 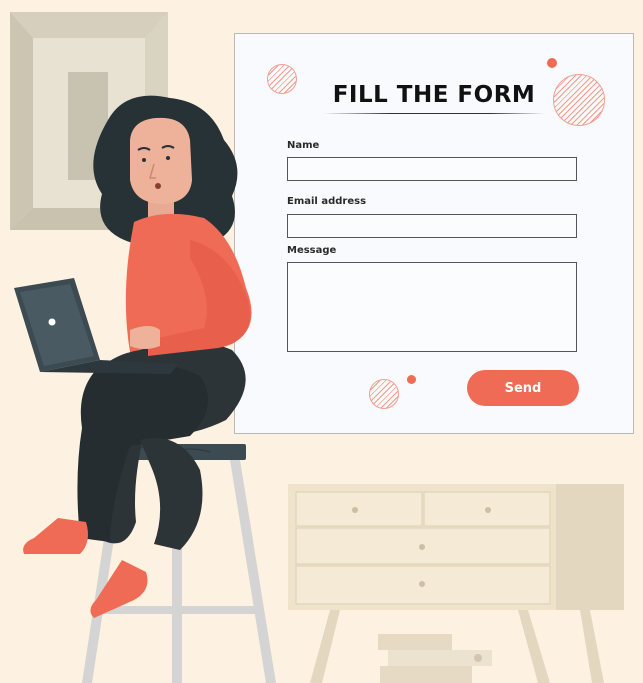 What do you see at coordinates (161, 160) in the screenshot?
I see `face` at bounding box center [161, 160].